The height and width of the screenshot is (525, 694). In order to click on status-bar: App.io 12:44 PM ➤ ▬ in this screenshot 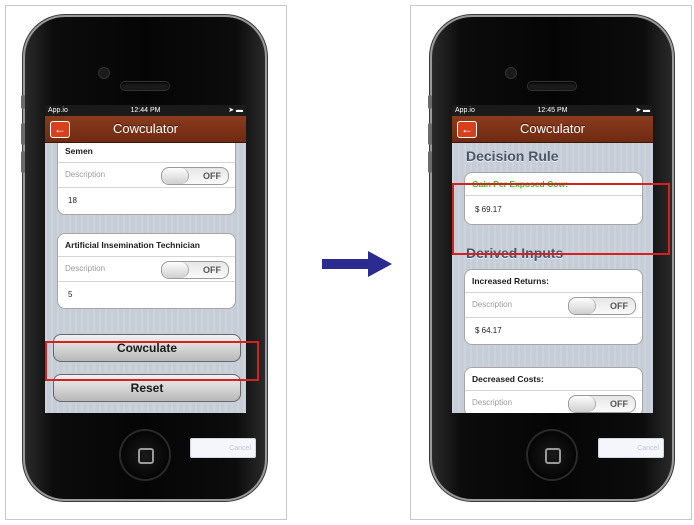, I will do `click(145, 110)`.